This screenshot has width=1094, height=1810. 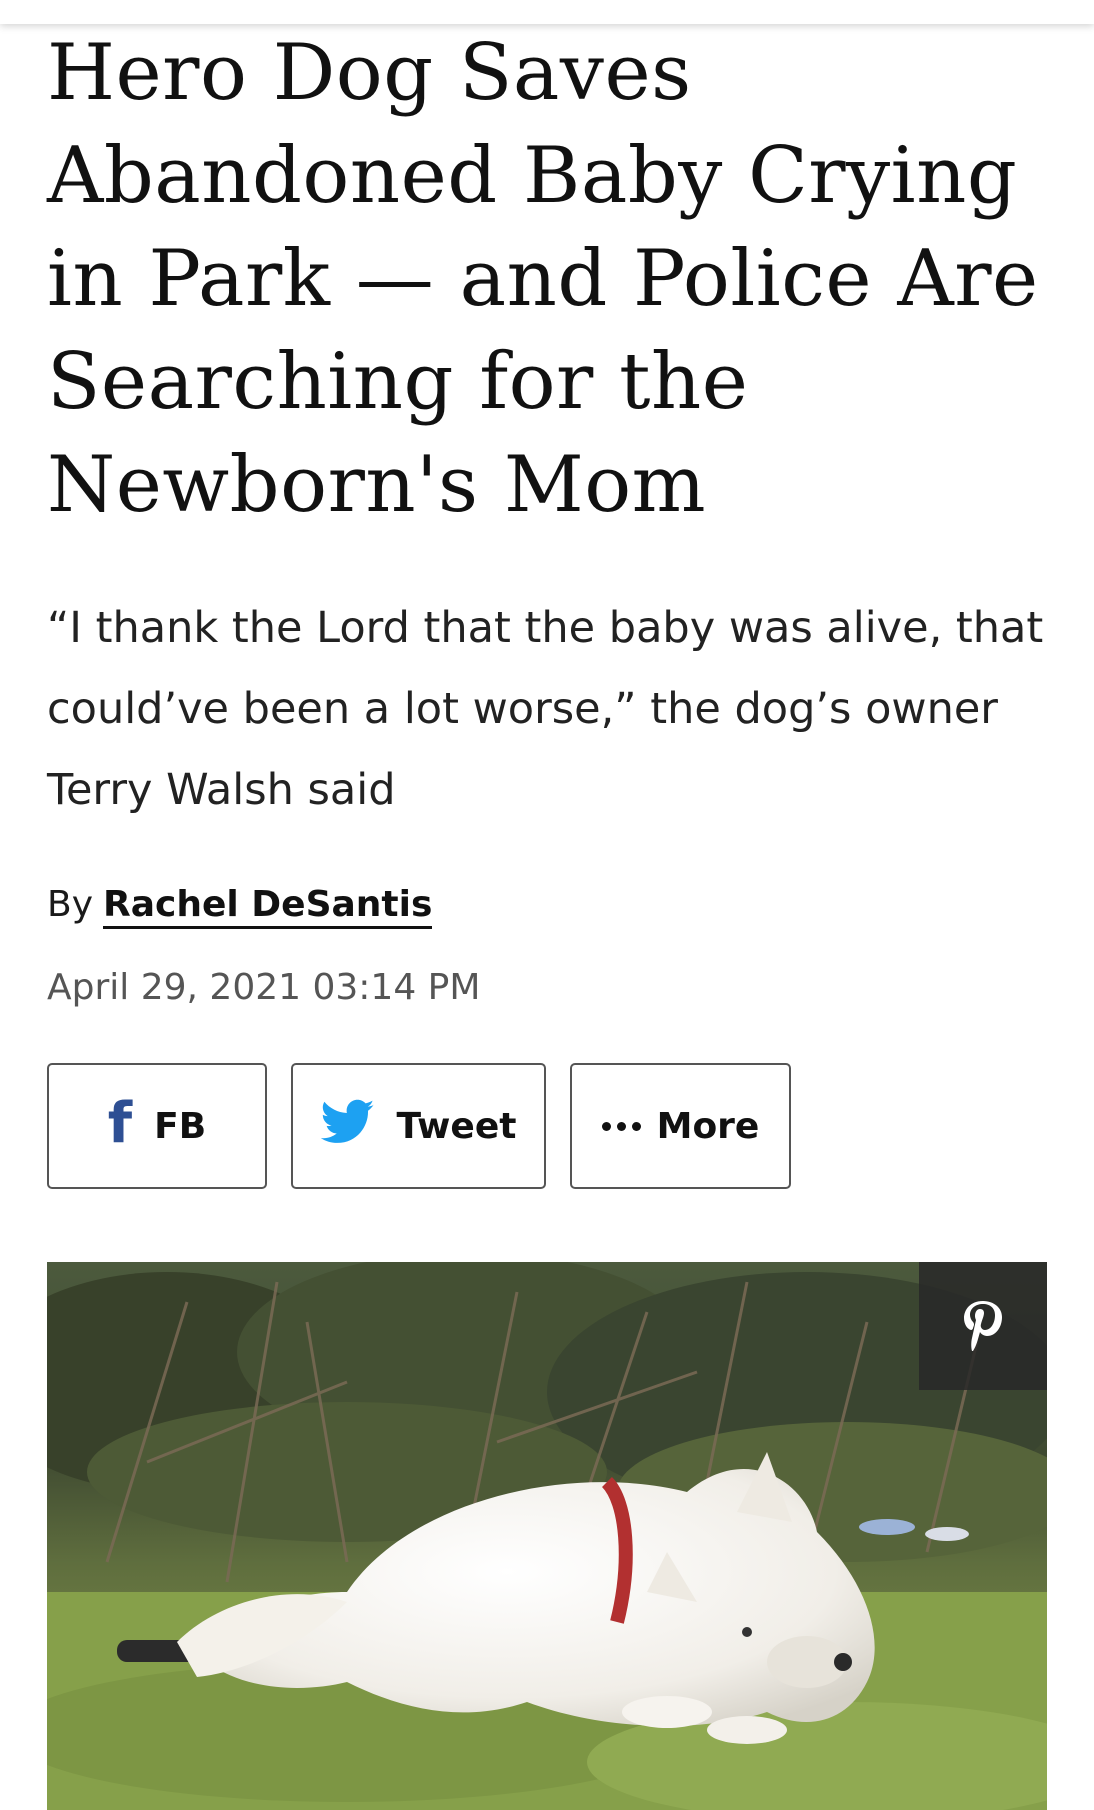 I want to click on pinterest-save-button, so click(x=983, y=1326).